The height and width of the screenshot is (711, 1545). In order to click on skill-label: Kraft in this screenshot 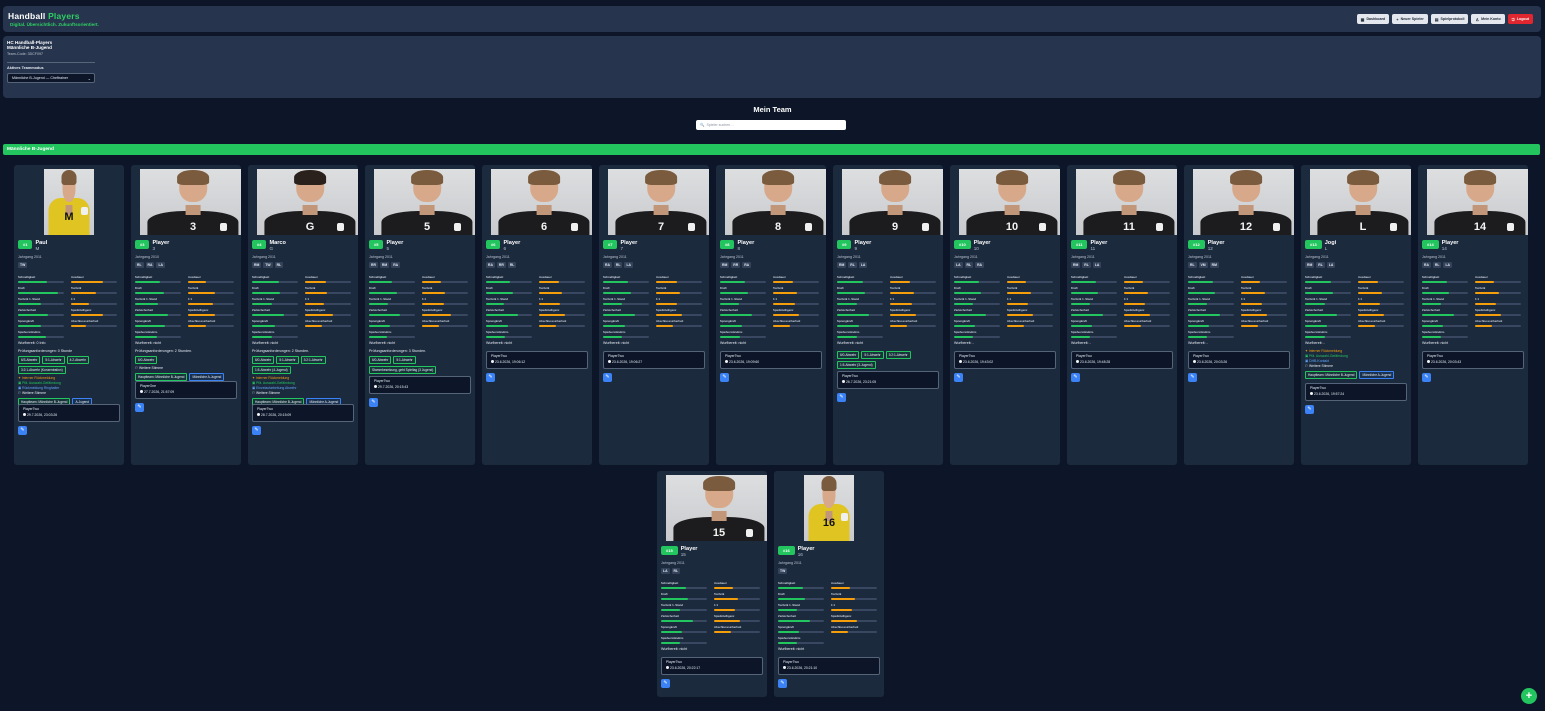, I will do `click(840, 288)`.